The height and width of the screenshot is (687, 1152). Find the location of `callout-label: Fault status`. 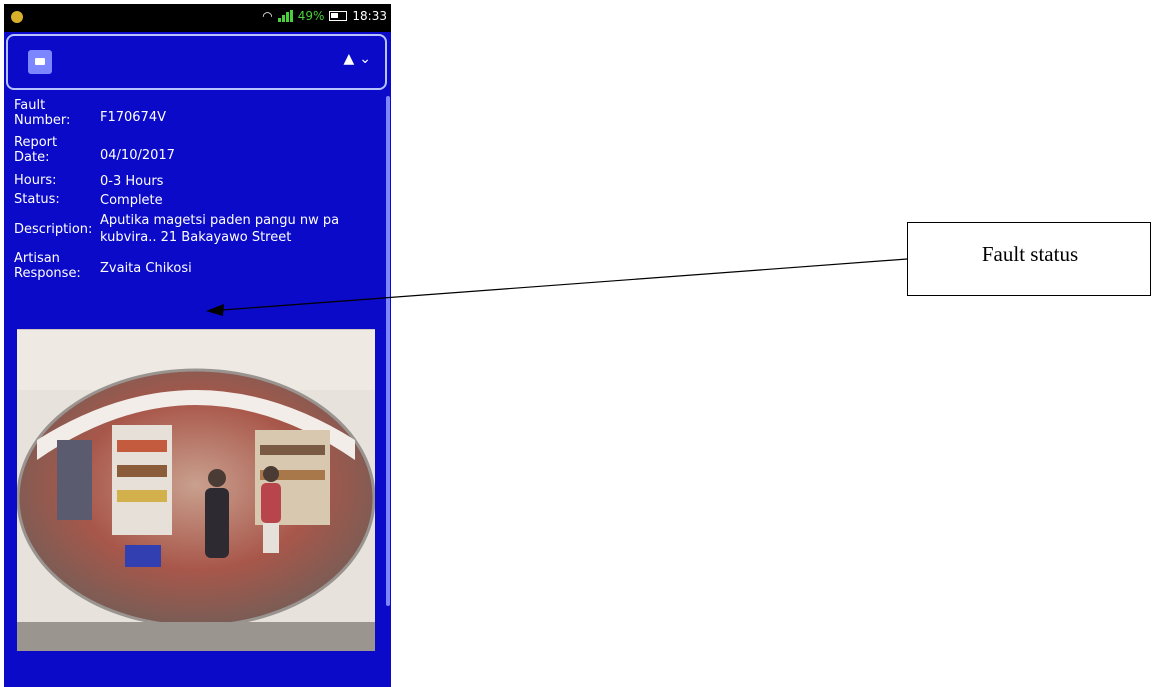

callout-label: Fault status is located at coordinates (1030, 254).